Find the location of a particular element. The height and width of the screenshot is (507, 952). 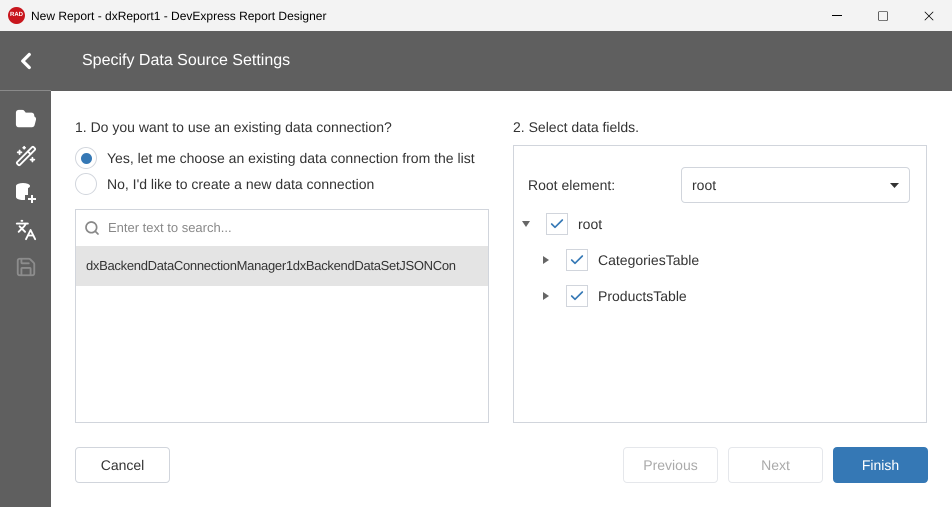

database-add-icon is located at coordinates (26, 193).